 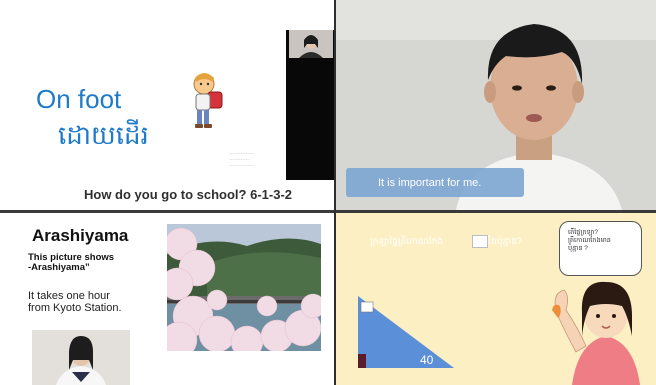 I want to click on slide-place-title: Arashiyama, so click(x=80, y=235).